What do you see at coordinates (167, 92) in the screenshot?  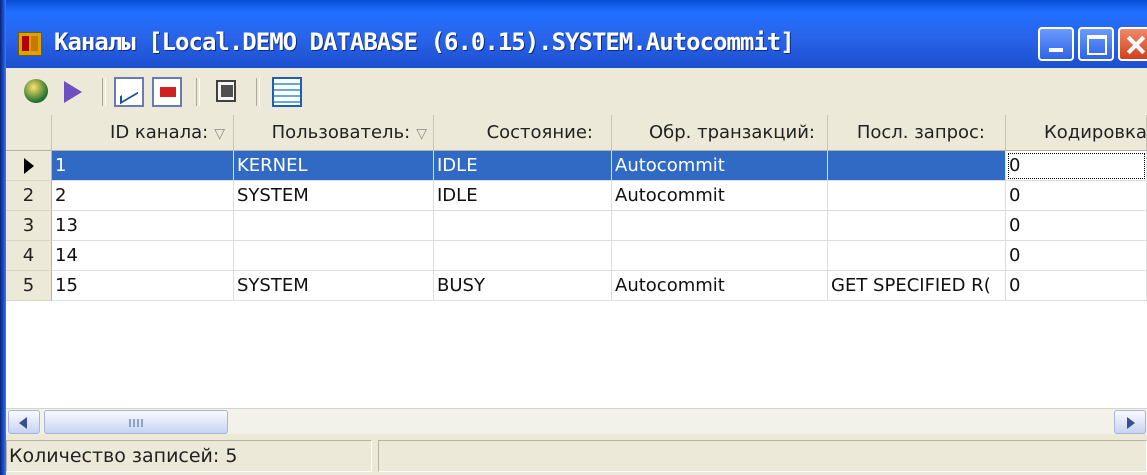 I see `stop-icon` at bounding box center [167, 92].